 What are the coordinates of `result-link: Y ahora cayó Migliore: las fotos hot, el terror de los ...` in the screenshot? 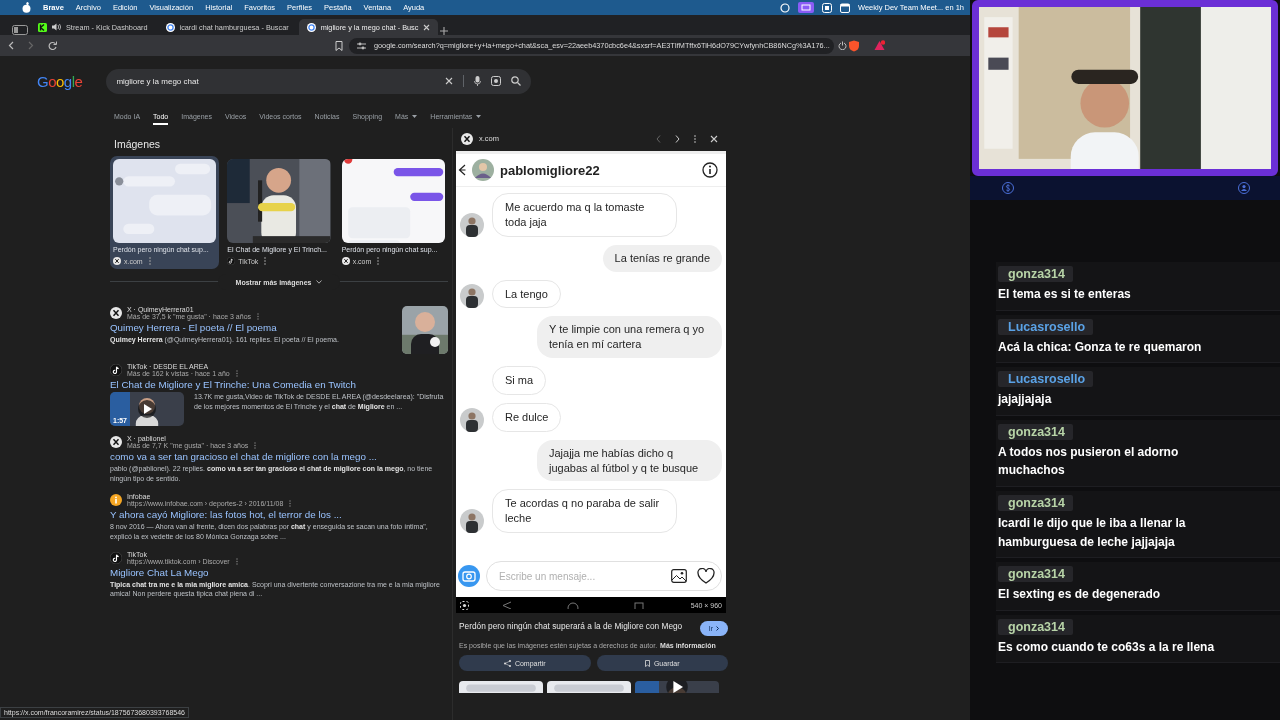 It's located at (279, 514).